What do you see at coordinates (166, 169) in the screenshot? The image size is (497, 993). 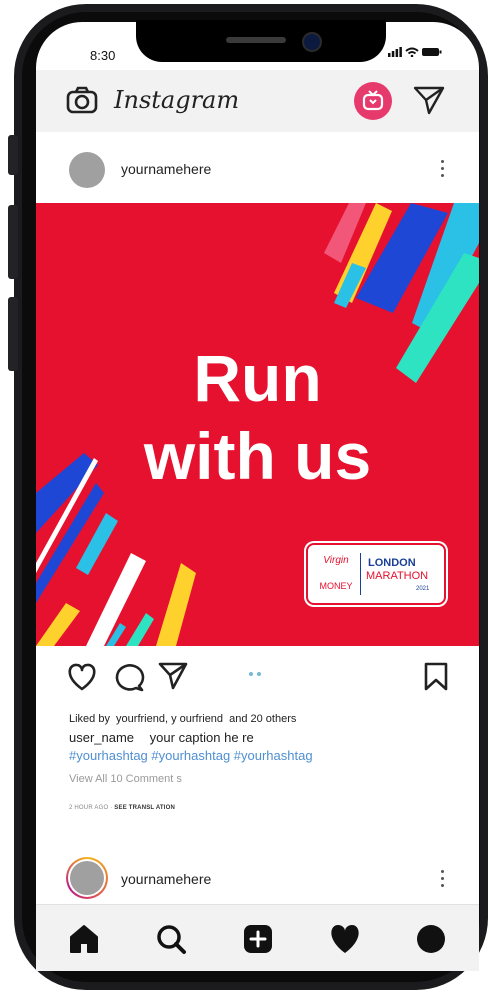 I see `post-username: yournamehere` at bounding box center [166, 169].